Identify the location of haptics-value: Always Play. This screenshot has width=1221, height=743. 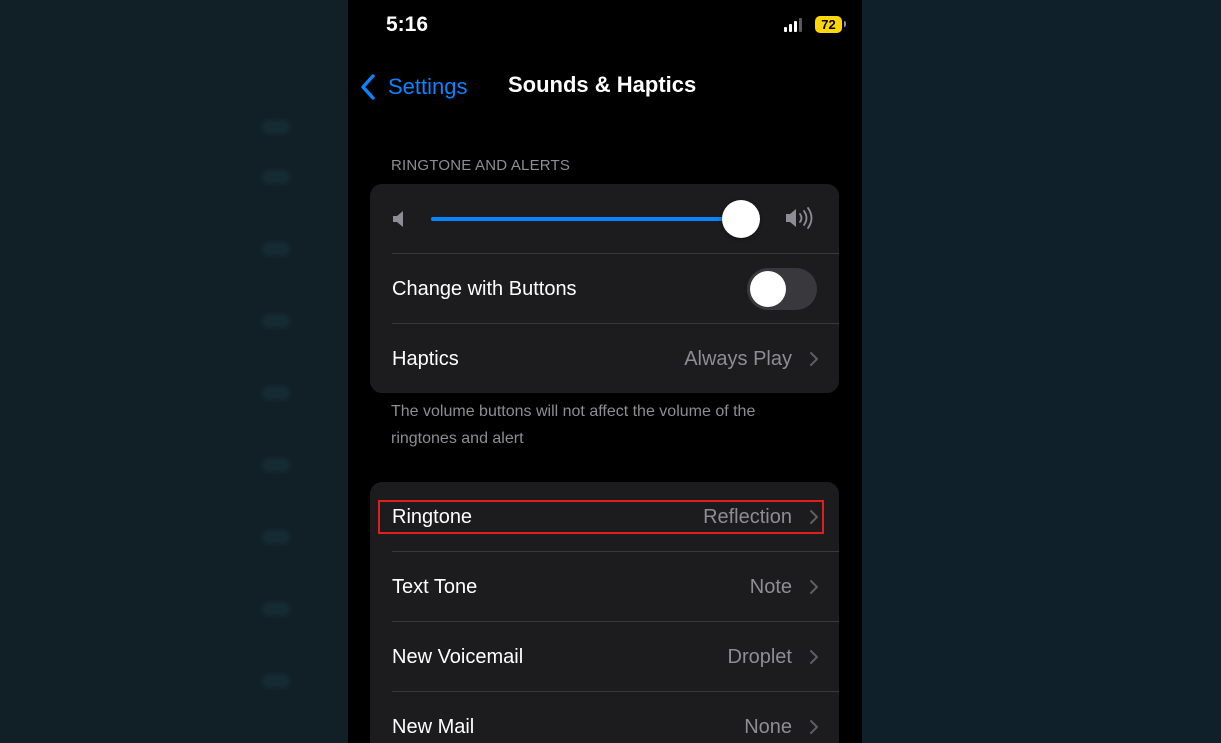
(738, 359).